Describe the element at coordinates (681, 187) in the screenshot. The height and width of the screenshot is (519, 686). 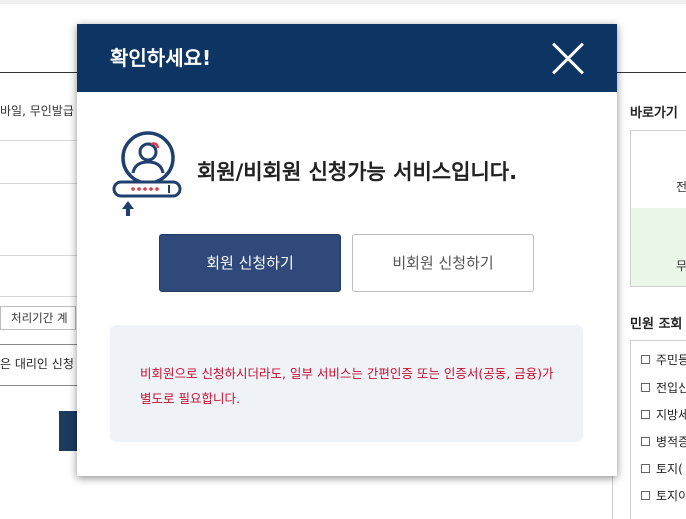
I see `shortcut-text-1: 전` at that location.